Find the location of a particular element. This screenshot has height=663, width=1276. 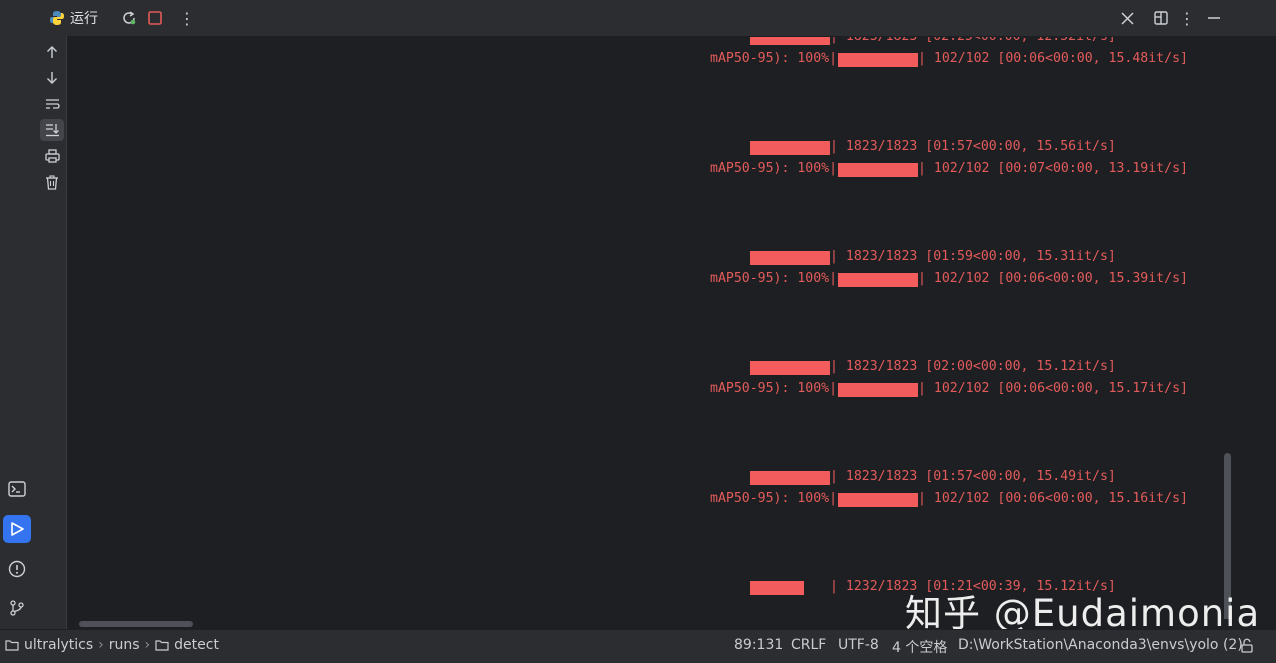

run-label: 运行 is located at coordinates (84, 19).